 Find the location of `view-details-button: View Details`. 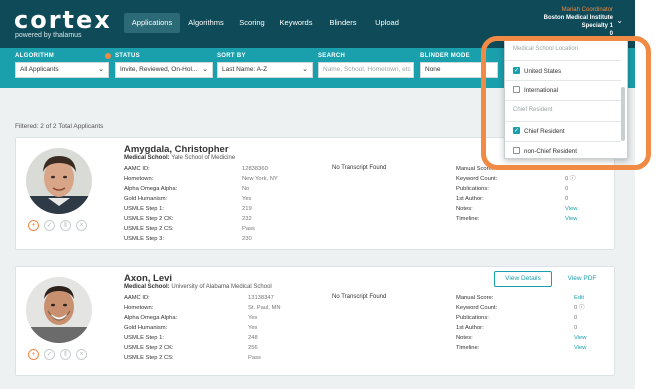

view-details-button: View Details is located at coordinates (523, 279).